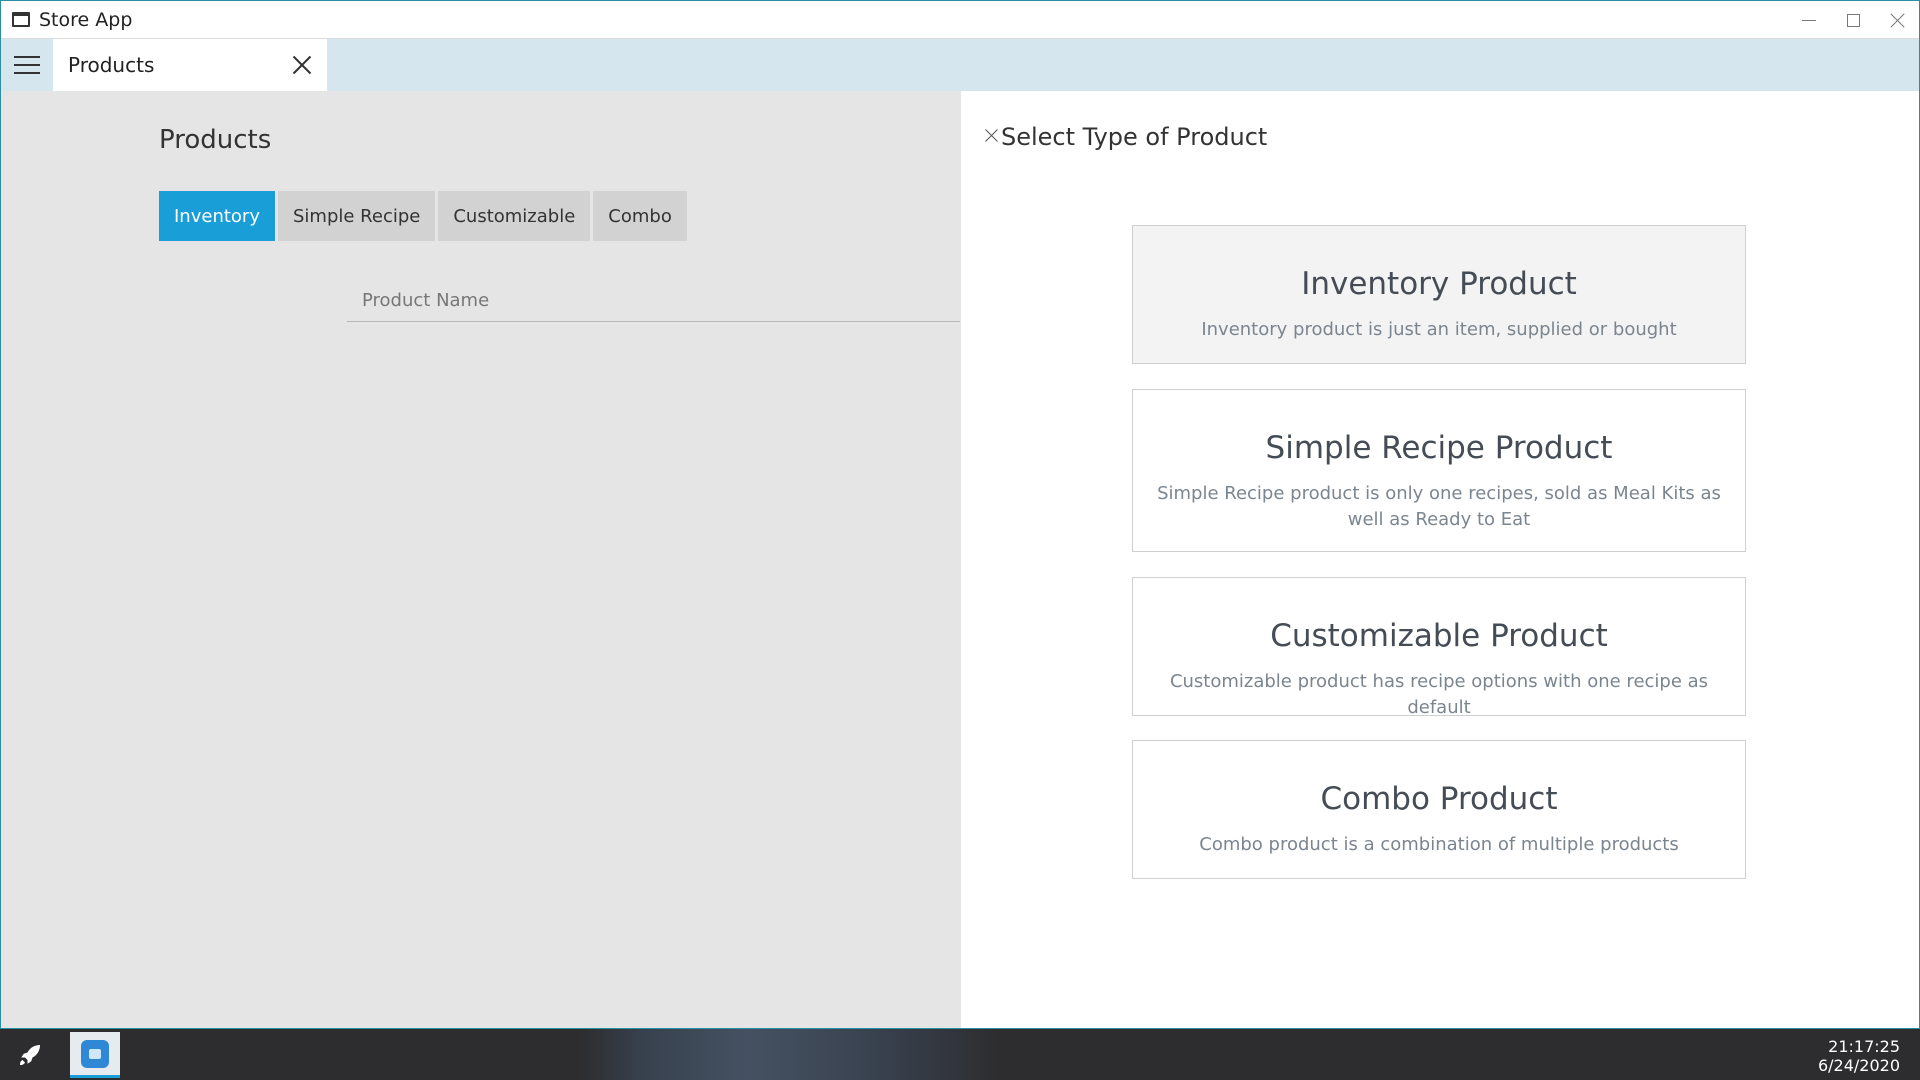  I want to click on product-name-input: Product Name, so click(653, 301).